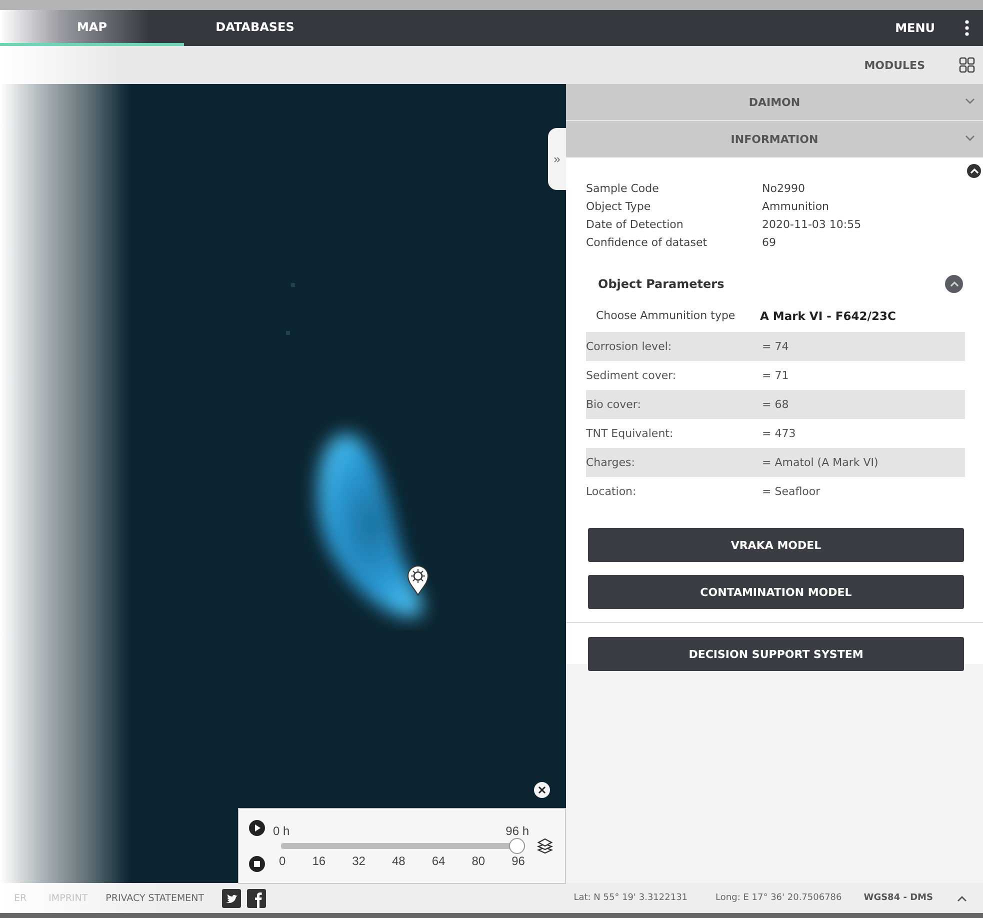 The image size is (983, 918). What do you see at coordinates (359, 861) in the screenshot?
I see `tick-label: 32` at bounding box center [359, 861].